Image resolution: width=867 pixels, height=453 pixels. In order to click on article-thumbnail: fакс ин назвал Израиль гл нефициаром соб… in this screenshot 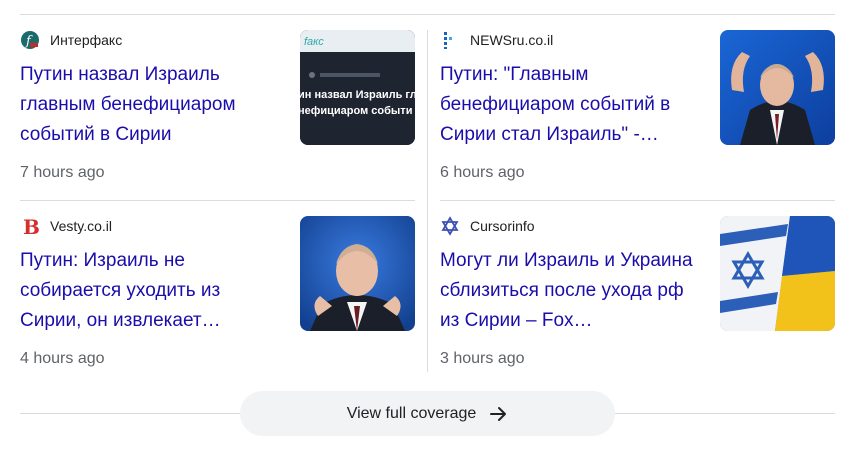, I will do `click(357, 87)`.